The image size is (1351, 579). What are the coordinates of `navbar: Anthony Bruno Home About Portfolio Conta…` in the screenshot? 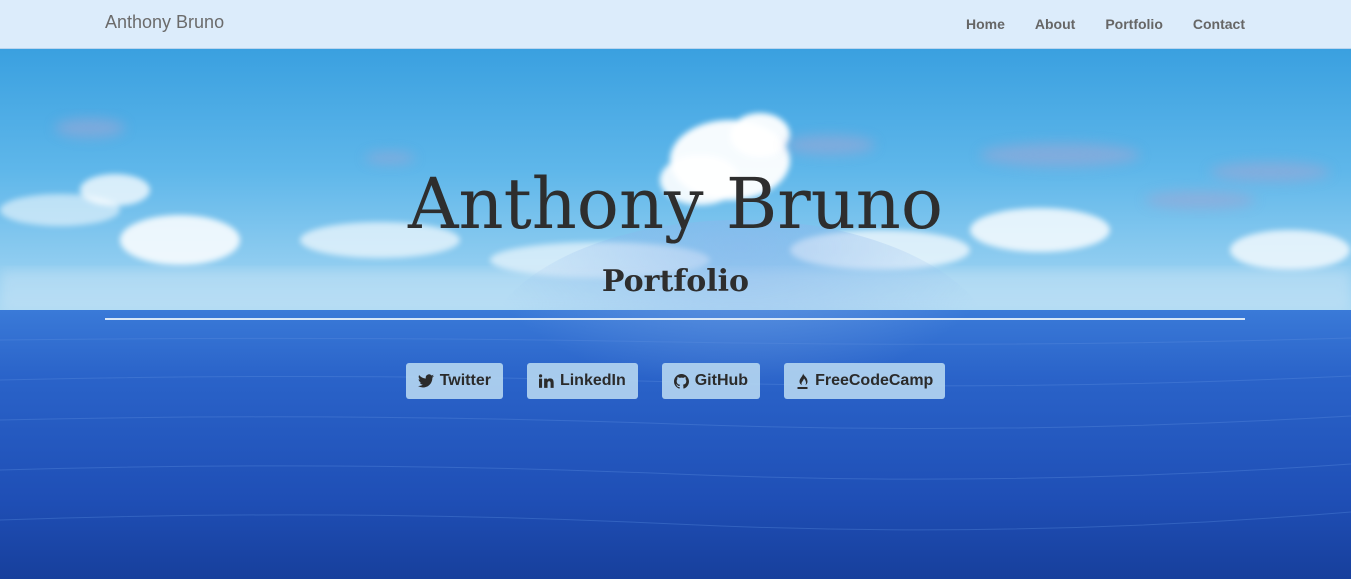 It's located at (675, 24).